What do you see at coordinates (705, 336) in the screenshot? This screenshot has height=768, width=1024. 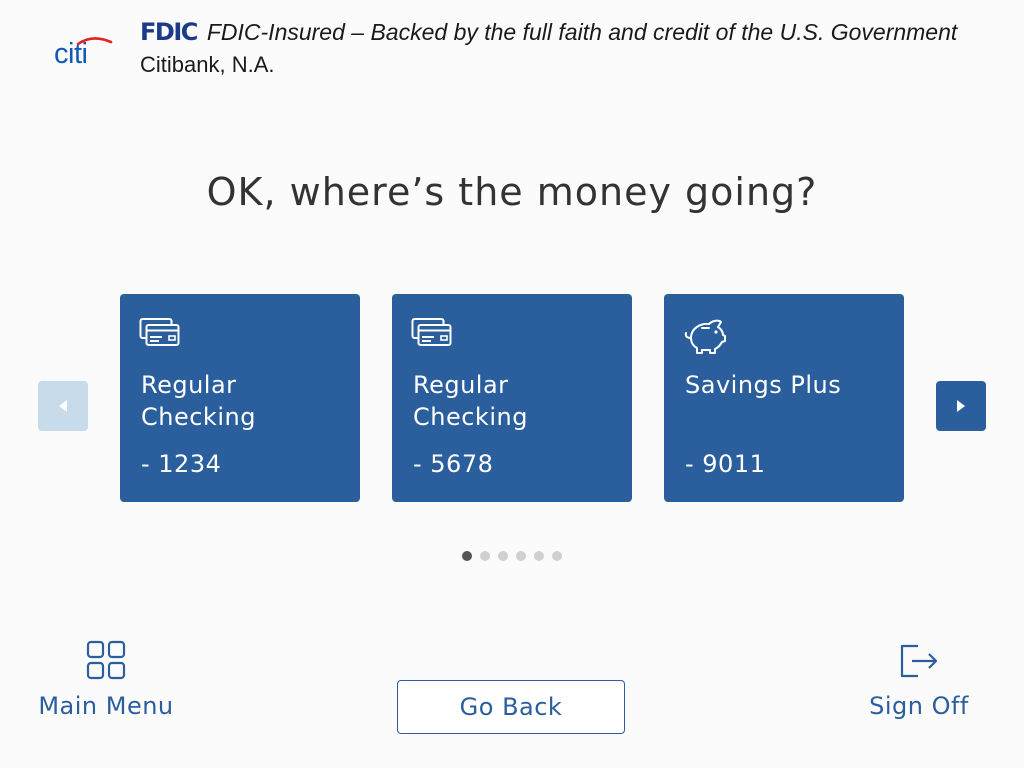 I see `piggy-bank-icon` at bounding box center [705, 336].